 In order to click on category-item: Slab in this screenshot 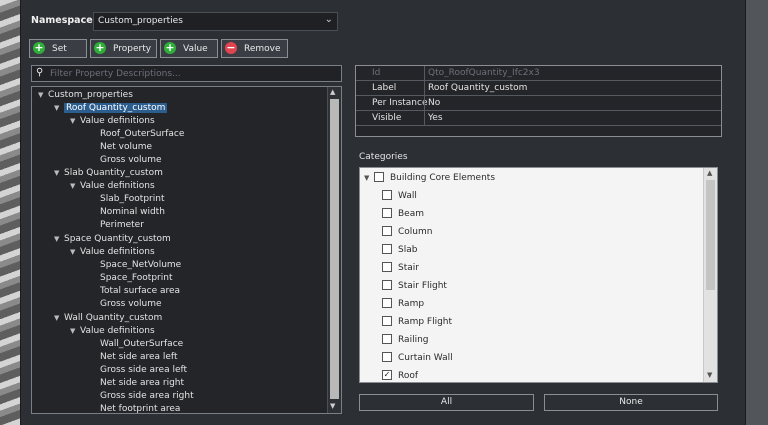, I will do `click(399, 250)`.